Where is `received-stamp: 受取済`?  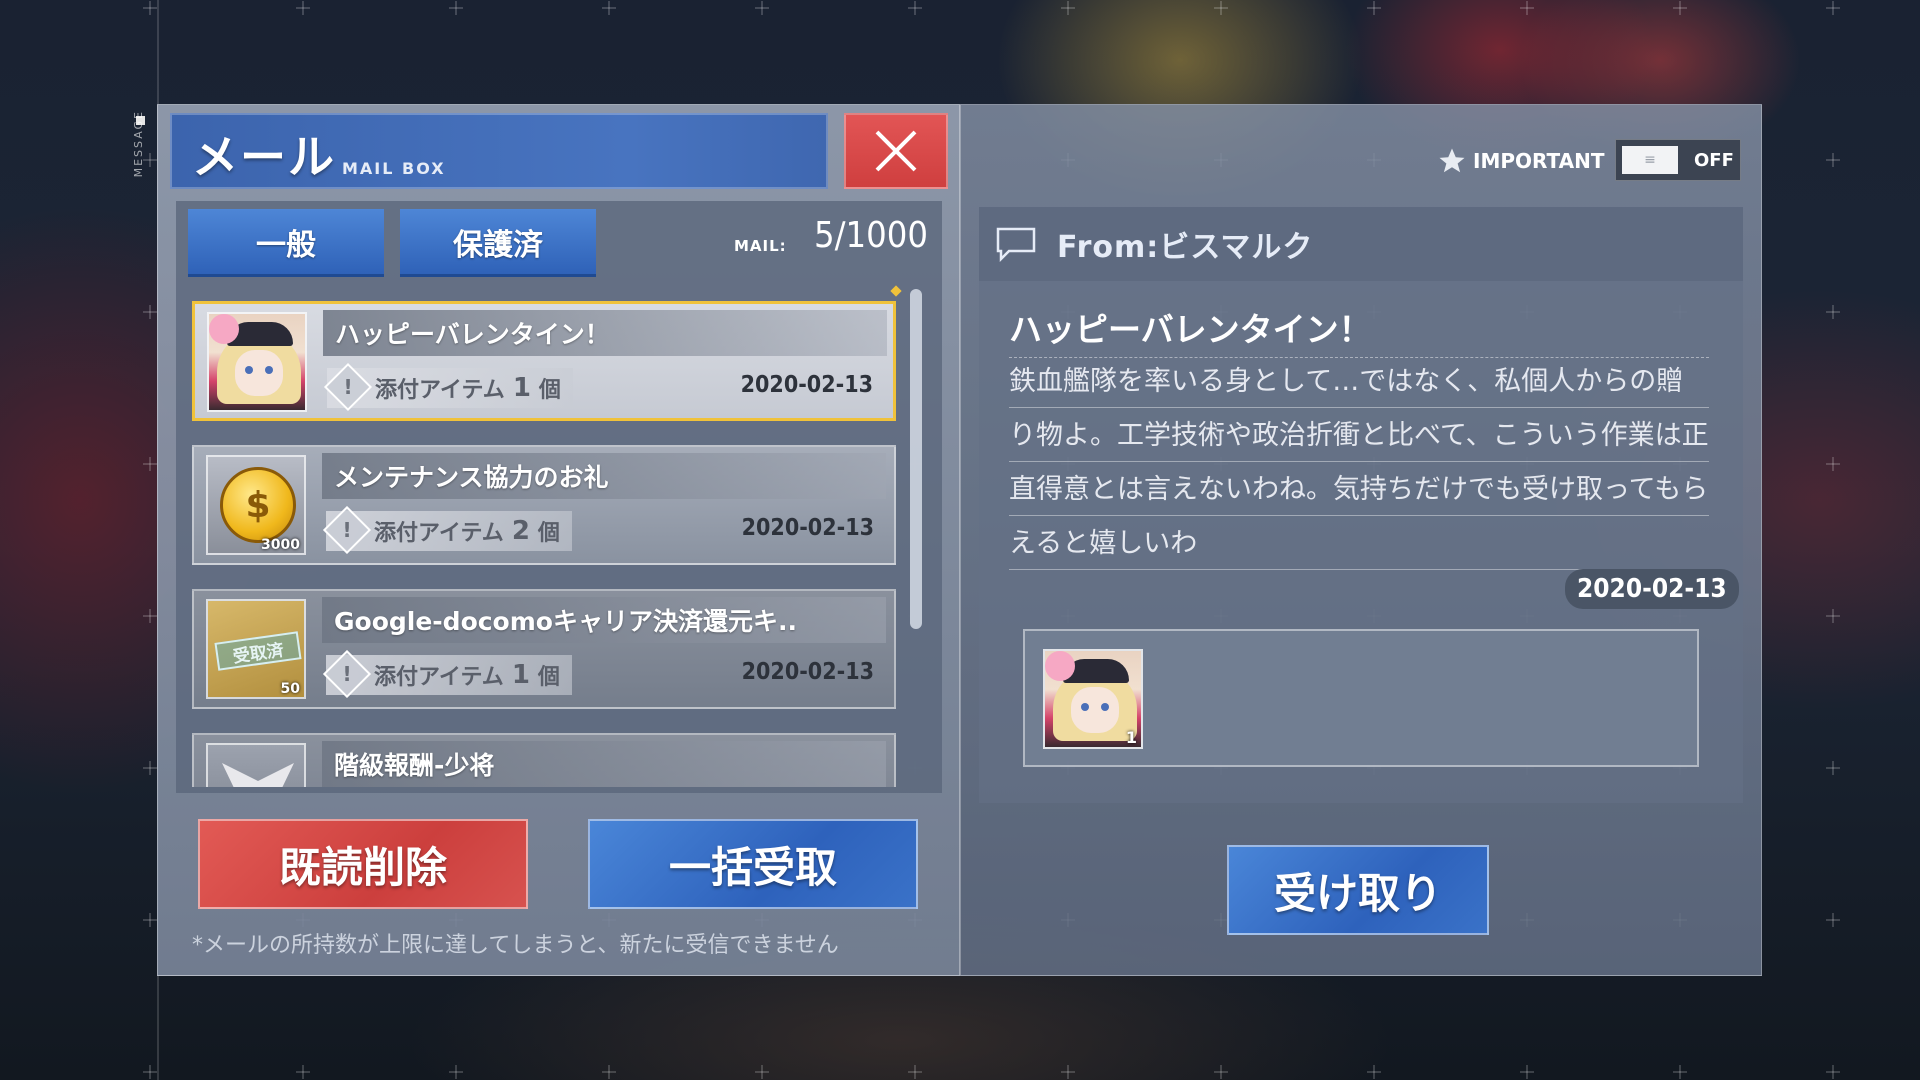
received-stamp: 受取済 is located at coordinates (258, 651).